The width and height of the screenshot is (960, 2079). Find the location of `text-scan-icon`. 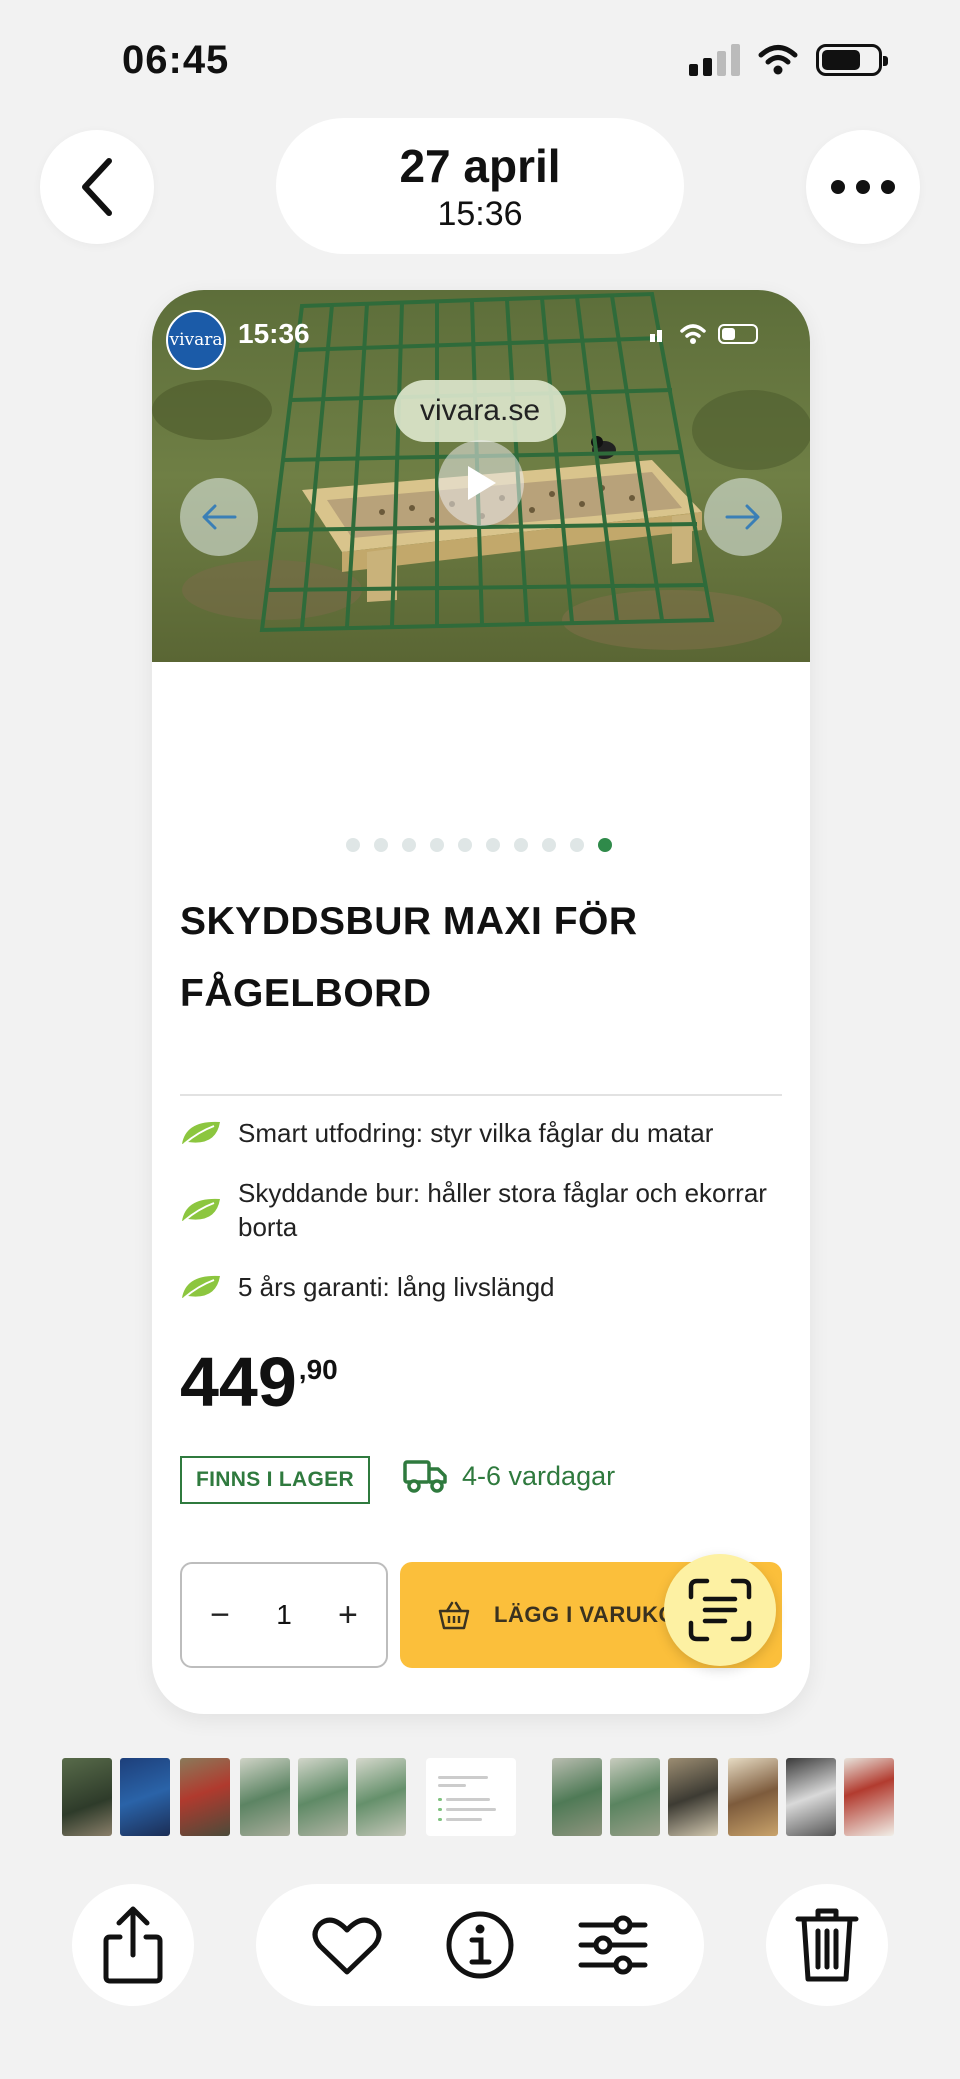

text-scan-icon is located at coordinates (720, 1610).